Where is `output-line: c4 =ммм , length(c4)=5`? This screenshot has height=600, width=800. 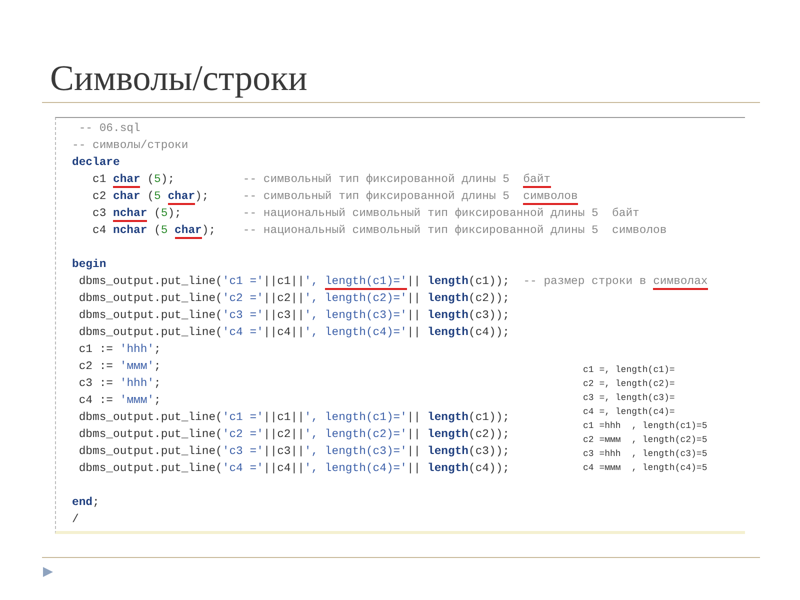
output-line: c4 =ммм , length(c4)=5 is located at coordinates (645, 468).